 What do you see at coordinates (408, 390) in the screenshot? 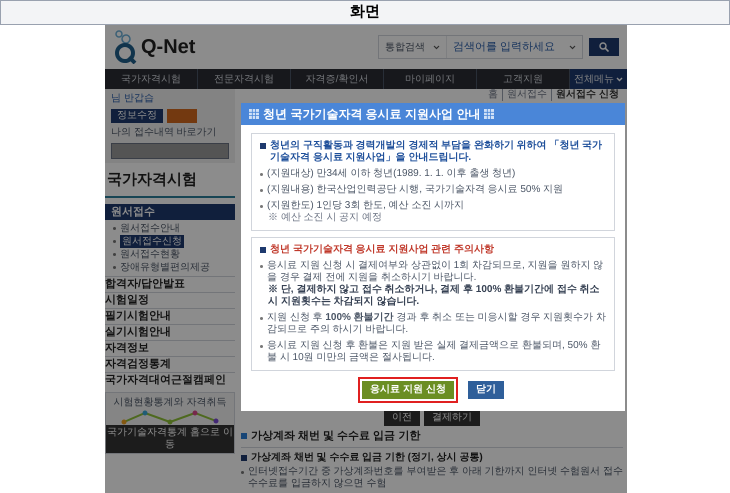
I see `apply-support-button: 응시료 지원 신청` at bounding box center [408, 390].